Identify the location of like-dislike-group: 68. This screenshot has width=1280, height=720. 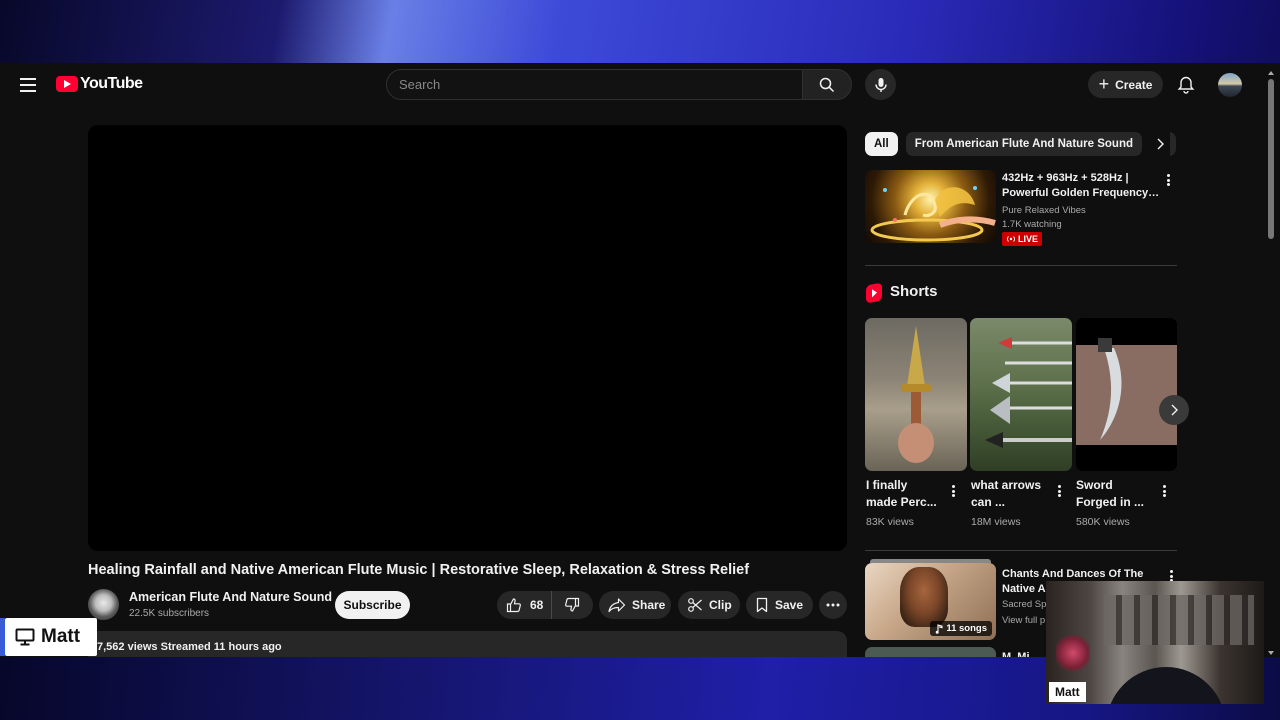
(545, 605).